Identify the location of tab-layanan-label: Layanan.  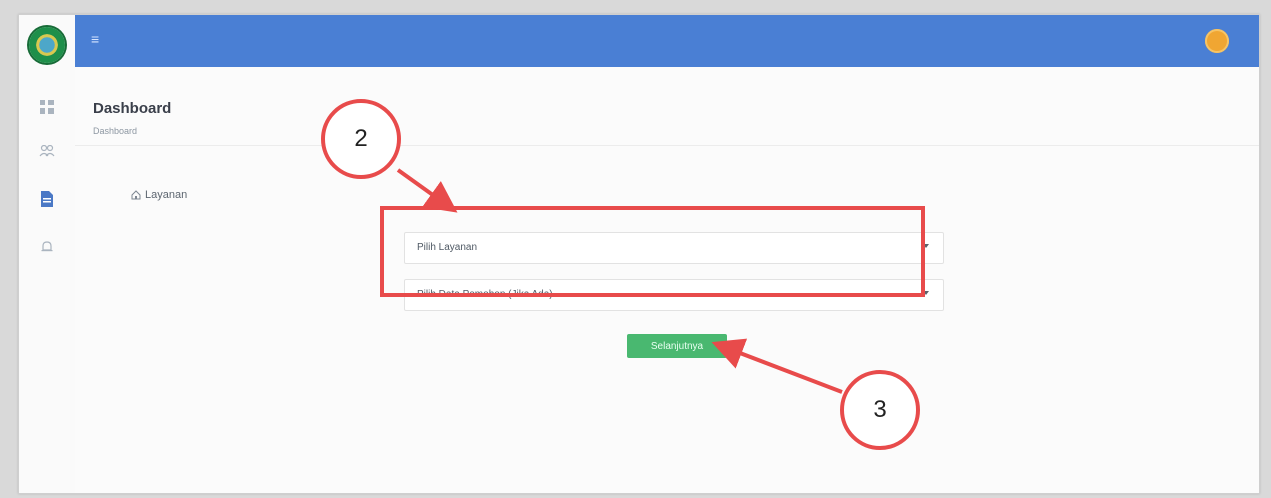
(166, 195).